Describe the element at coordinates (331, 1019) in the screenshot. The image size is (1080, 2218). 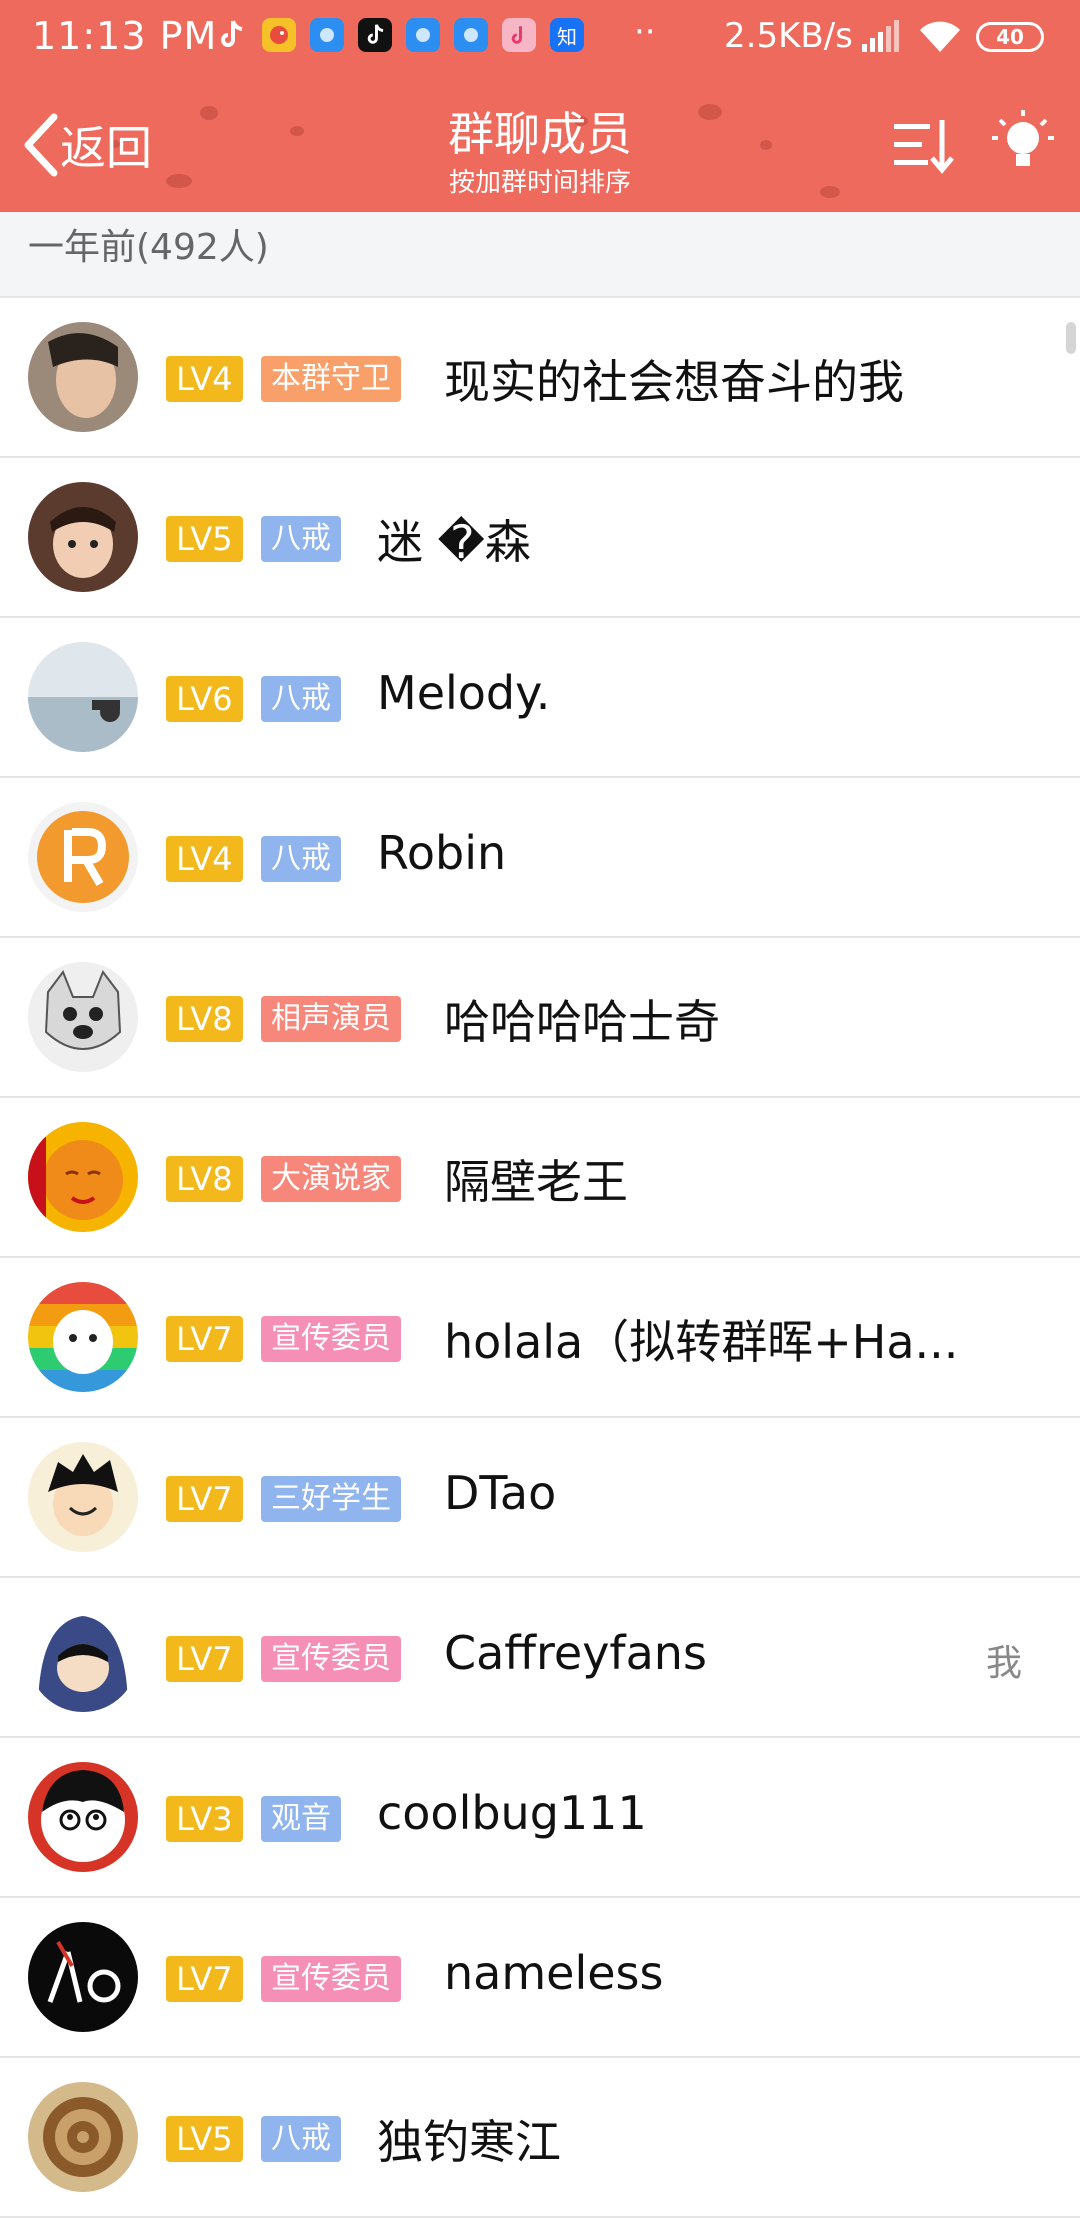
I see `member-title-badge: 相声演员` at that location.